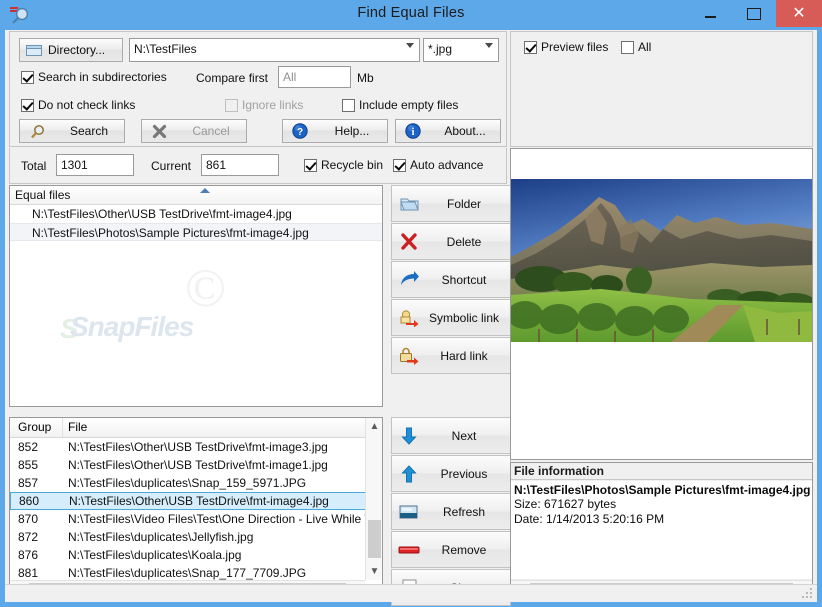 This screenshot has width=822, height=607. I want to click on recycle-bin-checkbox: Recycle bin, so click(343, 165).